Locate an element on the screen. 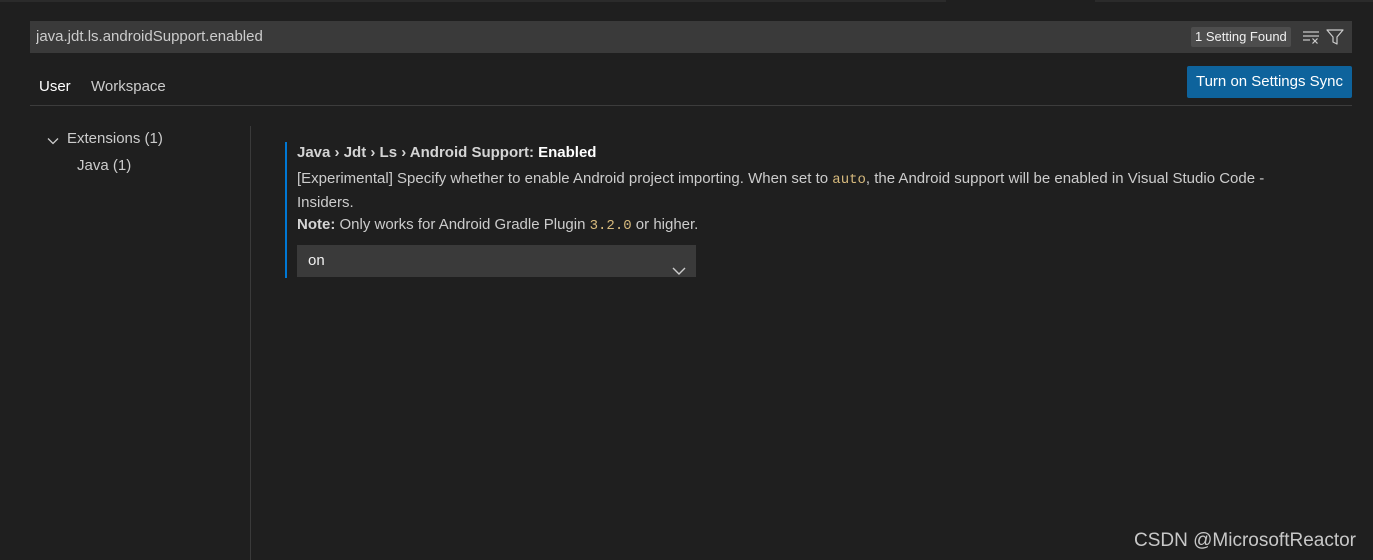 Image resolution: width=1373 pixels, height=560 pixels. tab-workspace: Workspace is located at coordinates (128, 86).